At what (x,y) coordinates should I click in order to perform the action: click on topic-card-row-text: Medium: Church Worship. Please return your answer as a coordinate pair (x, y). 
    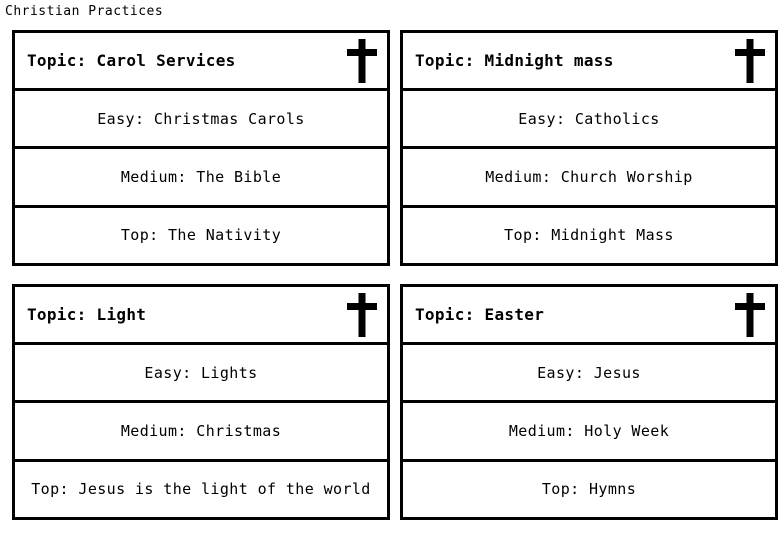
    Looking at the image, I should click on (589, 176).